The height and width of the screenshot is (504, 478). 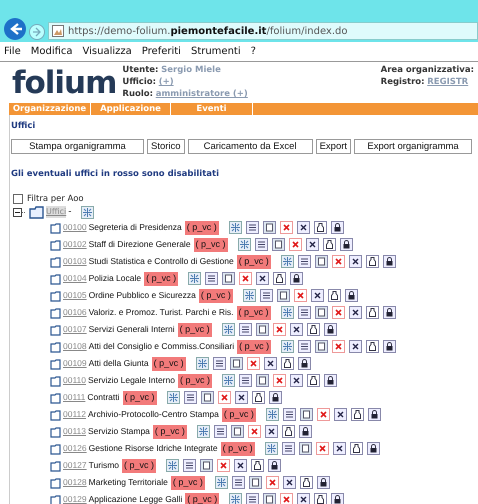 I want to click on office-code-link: 00127, so click(x=75, y=465).